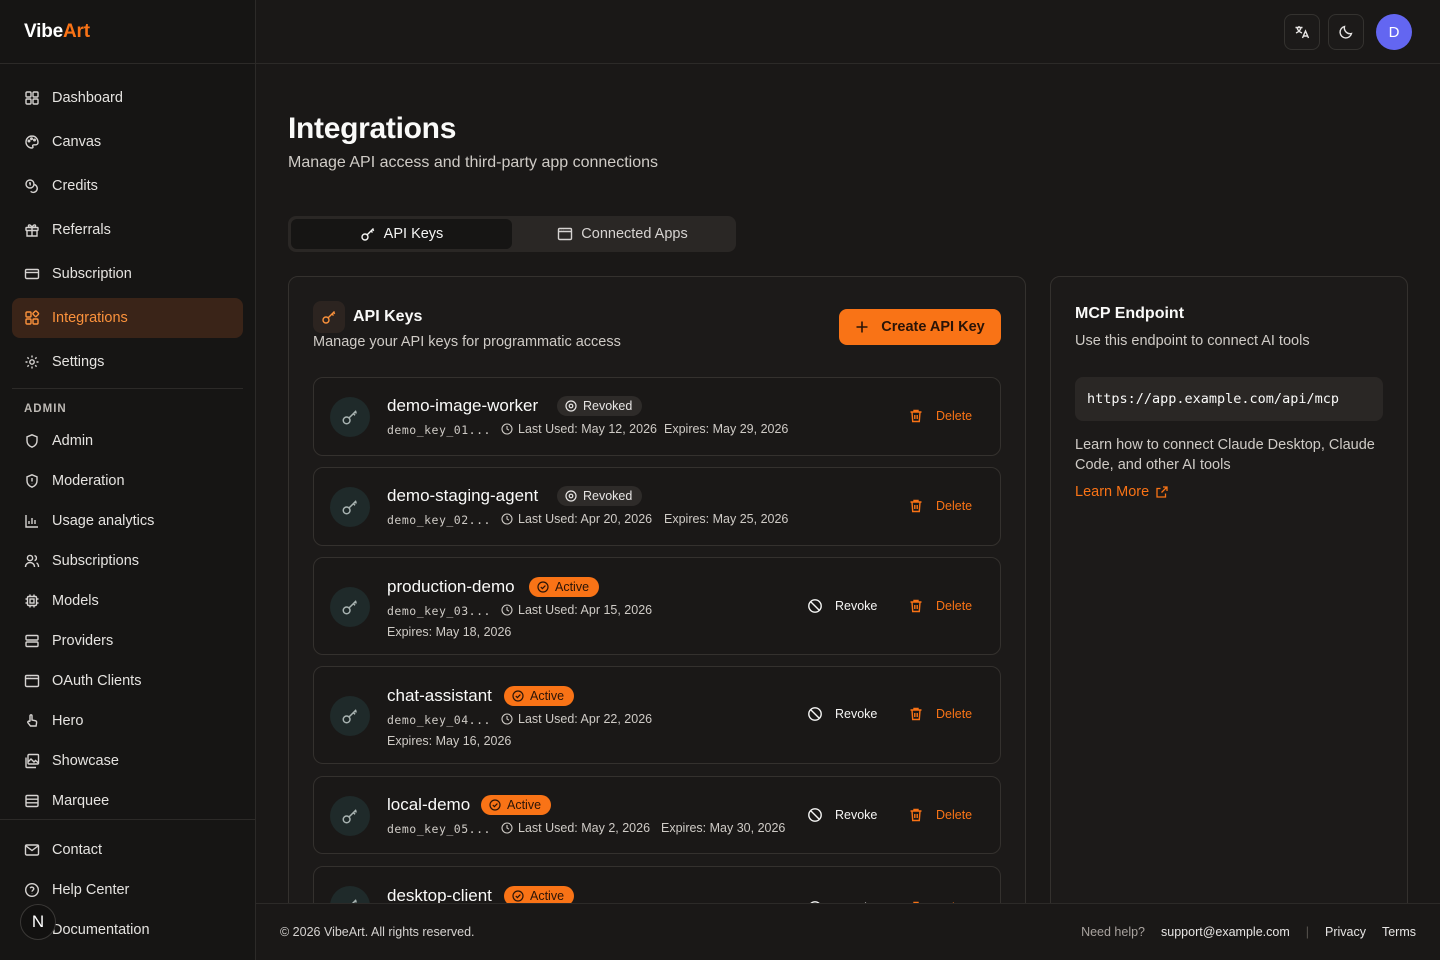  What do you see at coordinates (32, 890) in the screenshot?
I see `help-circle-icon` at bounding box center [32, 890].